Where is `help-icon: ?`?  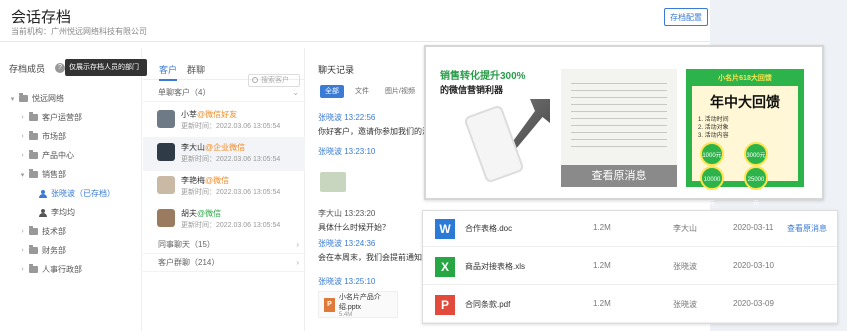 help-icon: ? is located at coordinates (60, 68).